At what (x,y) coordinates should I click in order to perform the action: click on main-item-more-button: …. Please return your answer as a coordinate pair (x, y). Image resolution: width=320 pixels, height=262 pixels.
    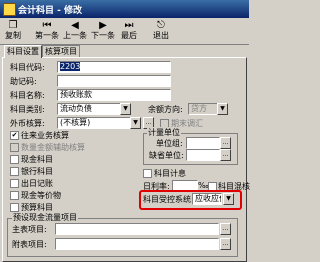
    Looking at the image, I should click on (225, 229).